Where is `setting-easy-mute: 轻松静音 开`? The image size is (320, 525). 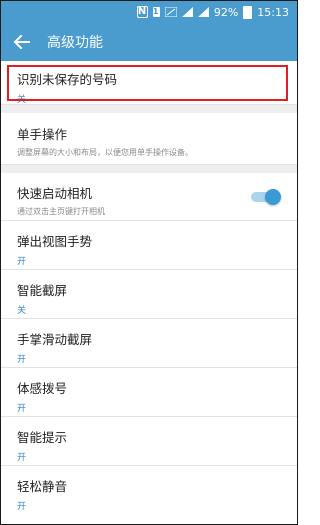 setting-easy-mute: 轻松静音 开 is located at coordinates (149, 490).